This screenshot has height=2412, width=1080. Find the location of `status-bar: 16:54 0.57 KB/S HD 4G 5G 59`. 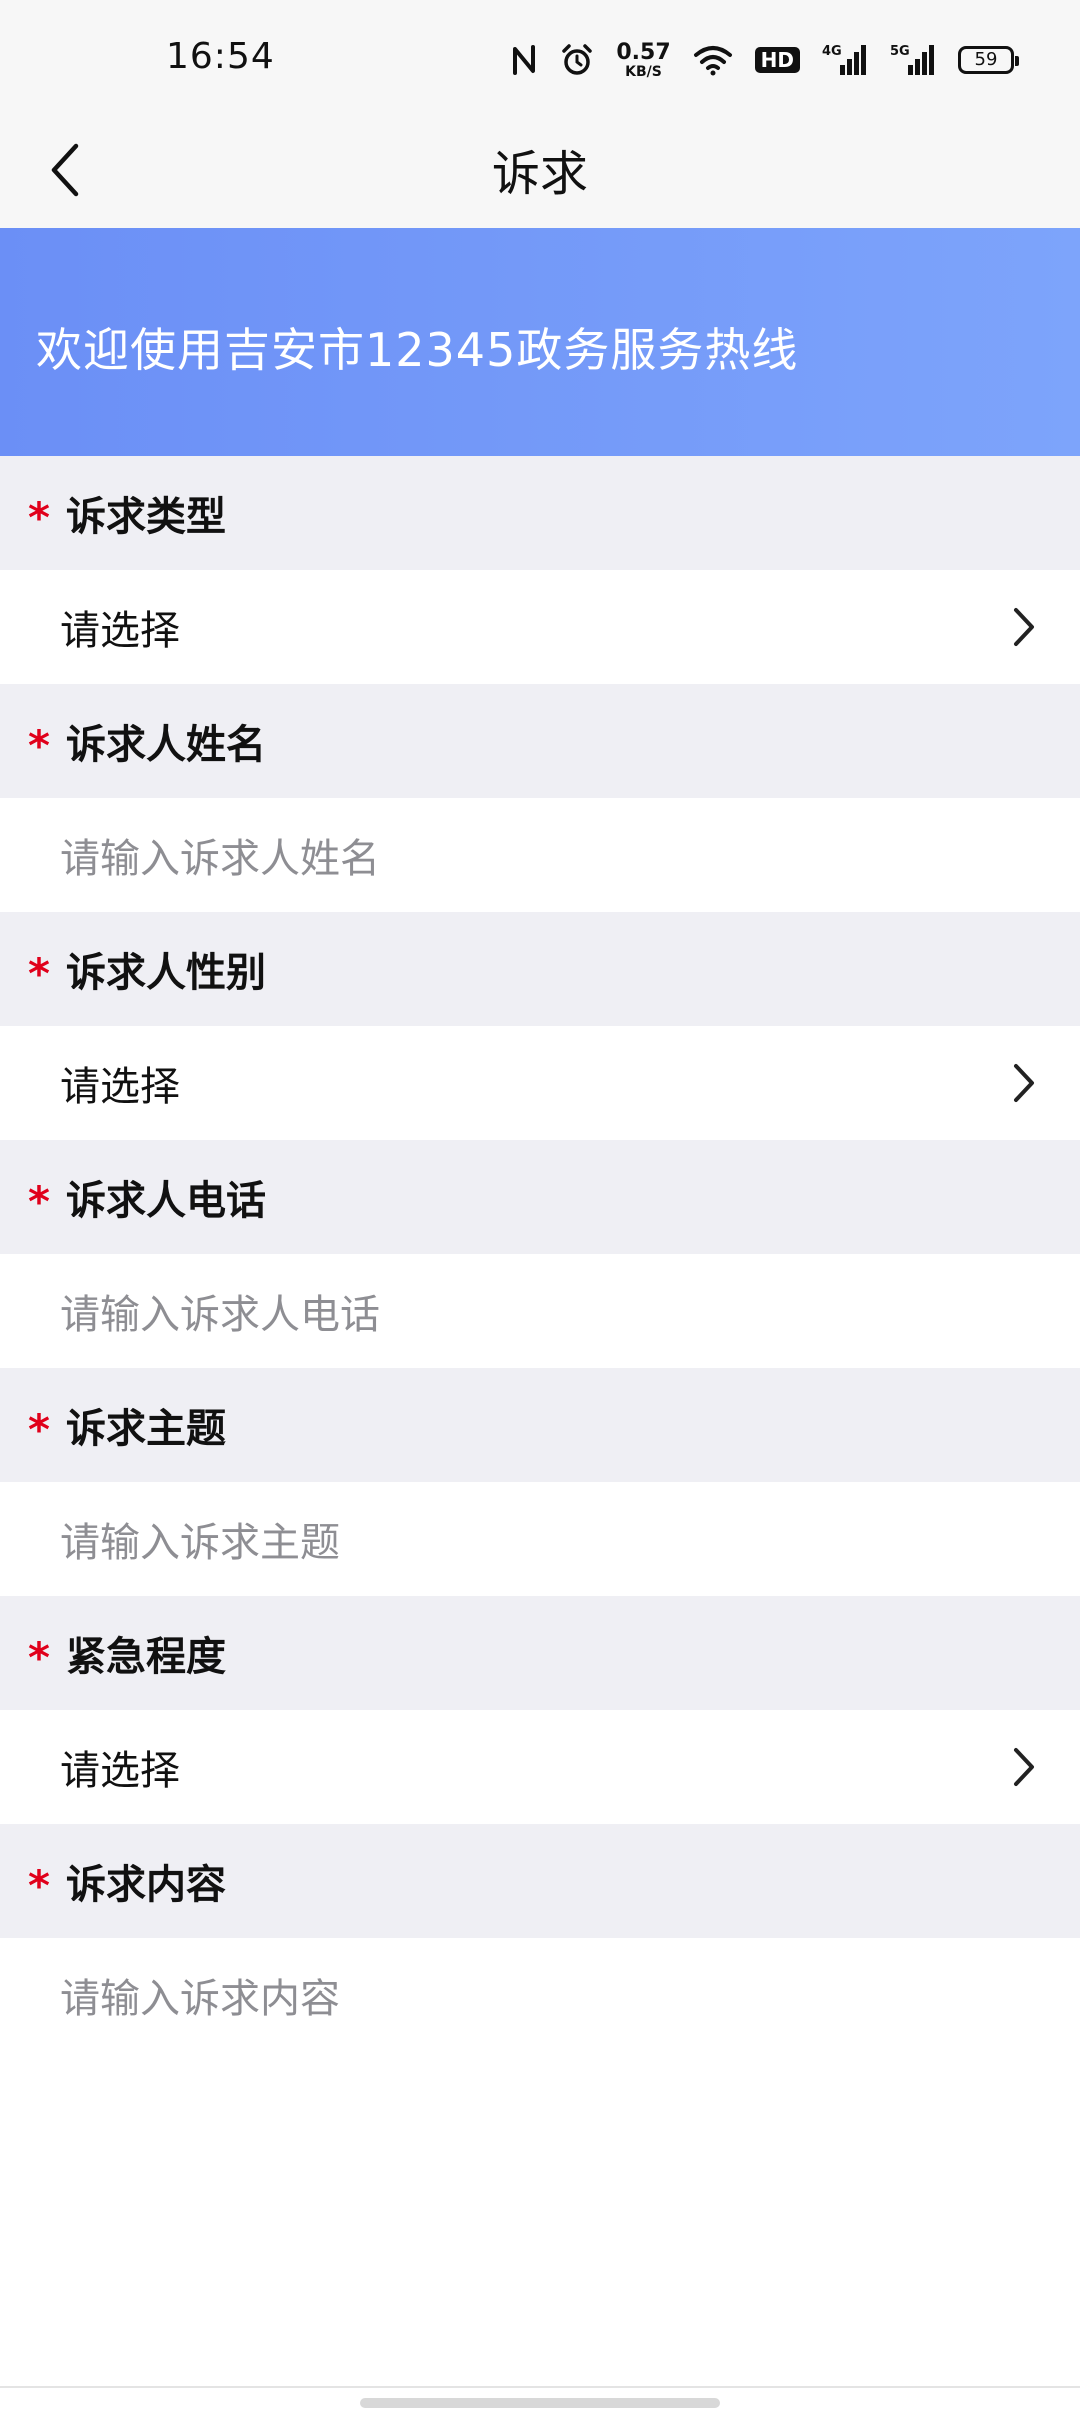

status-bar: 16:54 0.57 KB/S HD 4G 5G 59 is located at coordinates (540, 55).